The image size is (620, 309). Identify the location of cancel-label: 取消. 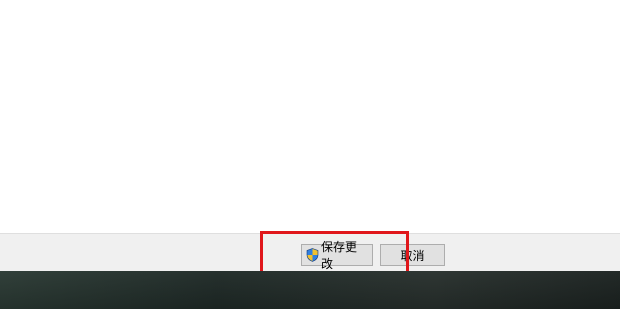
(412, 255).